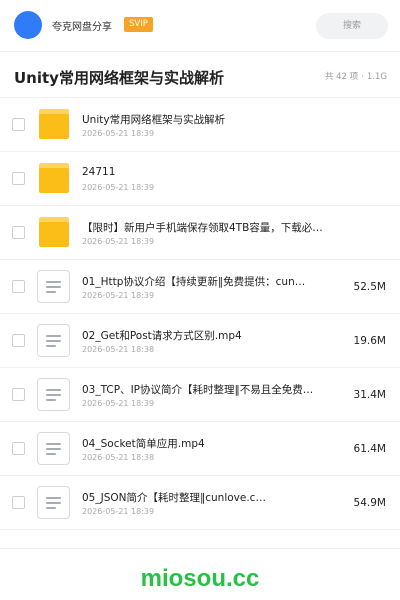  Describe the element at coordinates (28, 25) in the screenshot. I see `avatar` at that location.